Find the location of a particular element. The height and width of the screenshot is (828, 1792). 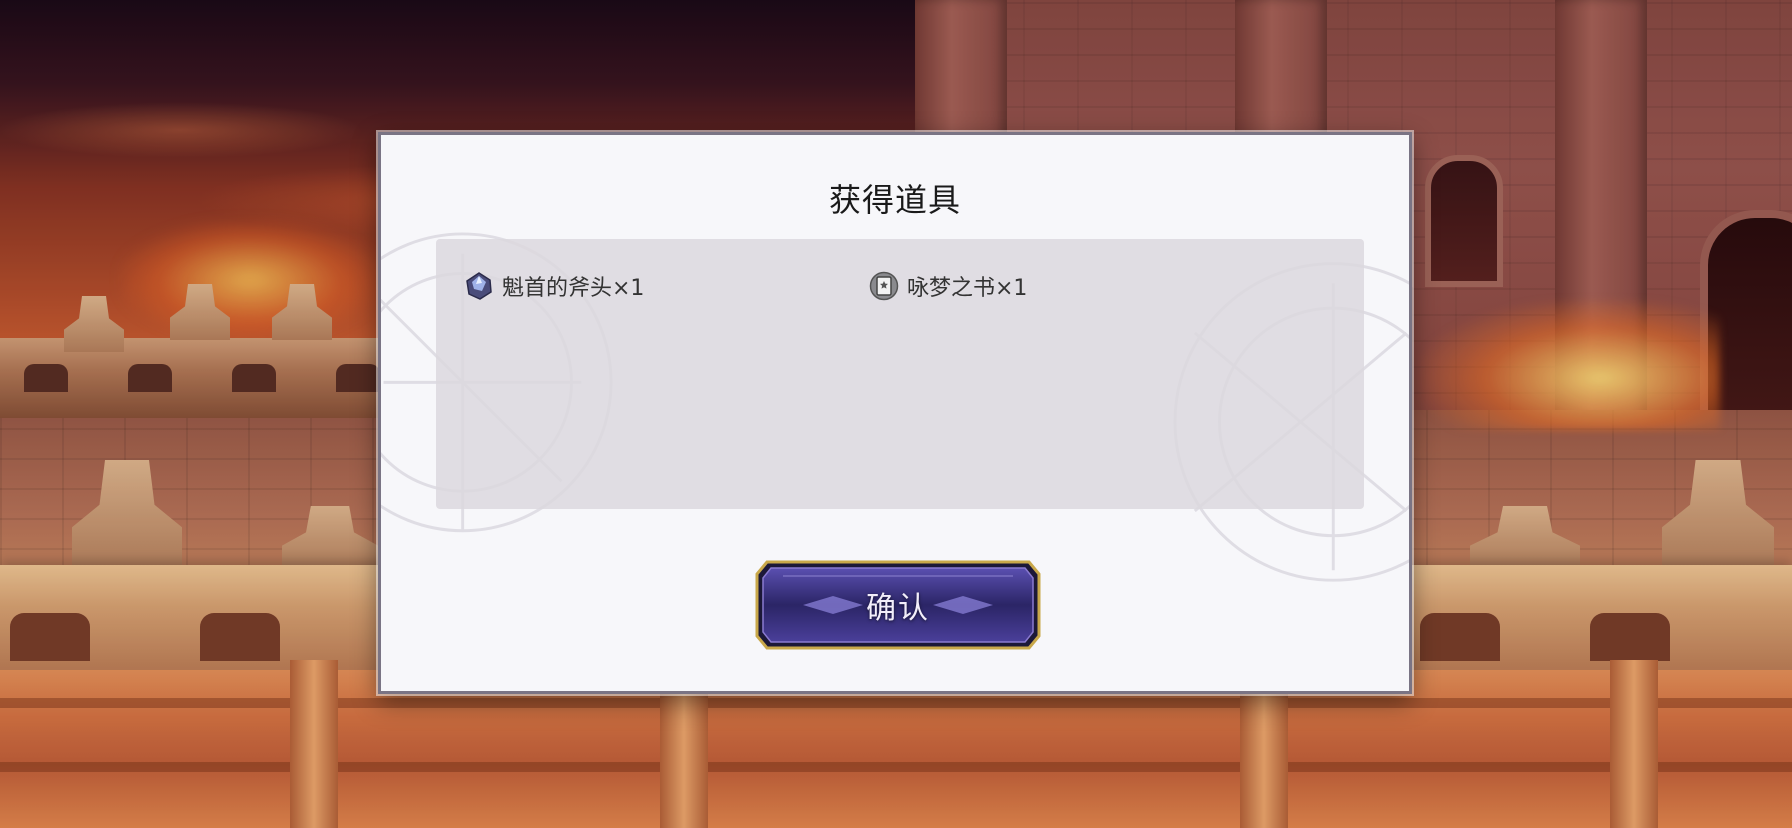

reward-item: 魁首的斧头×1 is located at coordinates (554, 286).